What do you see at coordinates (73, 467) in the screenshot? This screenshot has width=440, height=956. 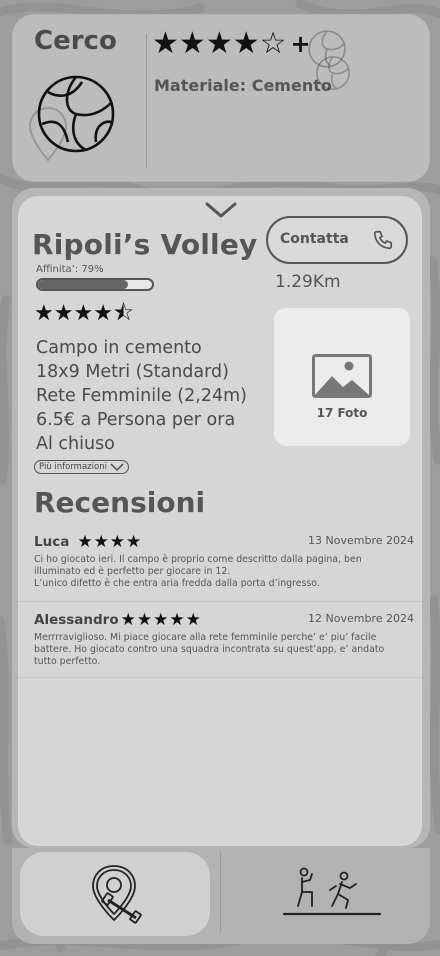 I see `more-info-label: Più informazioni` at bounding box center [73, 467].